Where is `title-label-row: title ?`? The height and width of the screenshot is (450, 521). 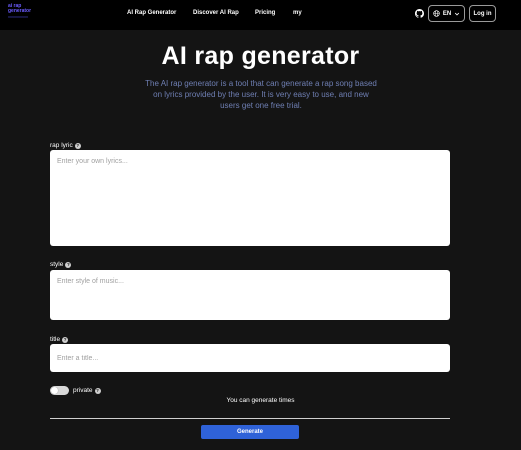 title-label-row: title ? is located at coordinates (59, 339).